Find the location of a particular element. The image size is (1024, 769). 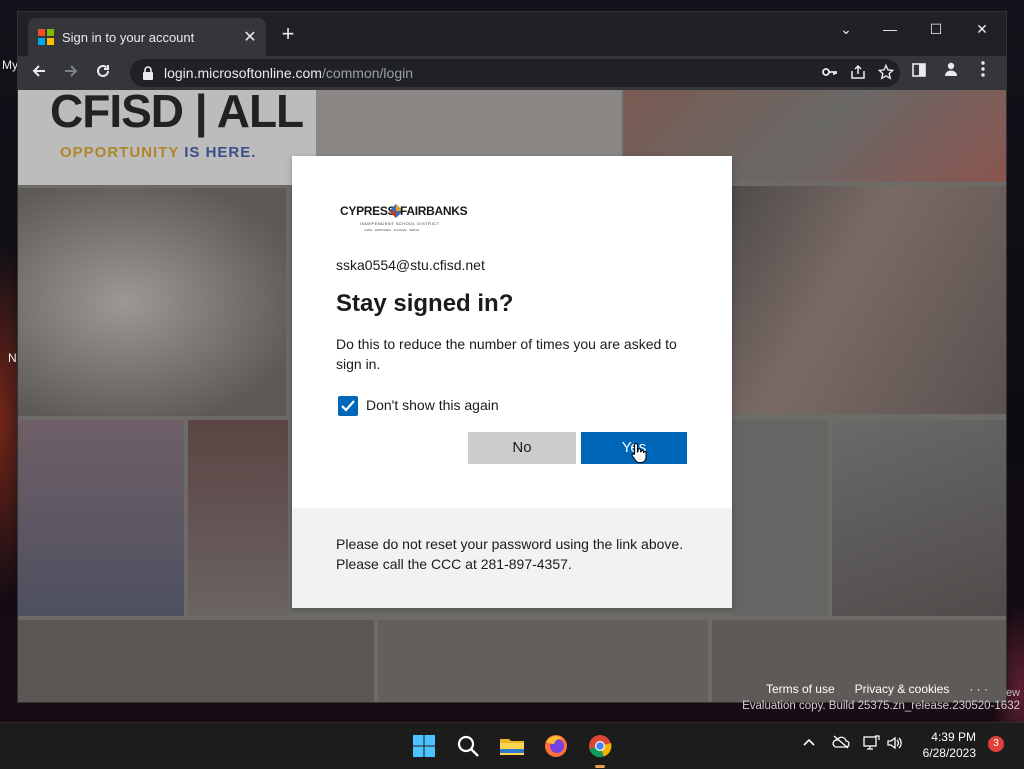

network-icon is located at coordinates (871, 744).